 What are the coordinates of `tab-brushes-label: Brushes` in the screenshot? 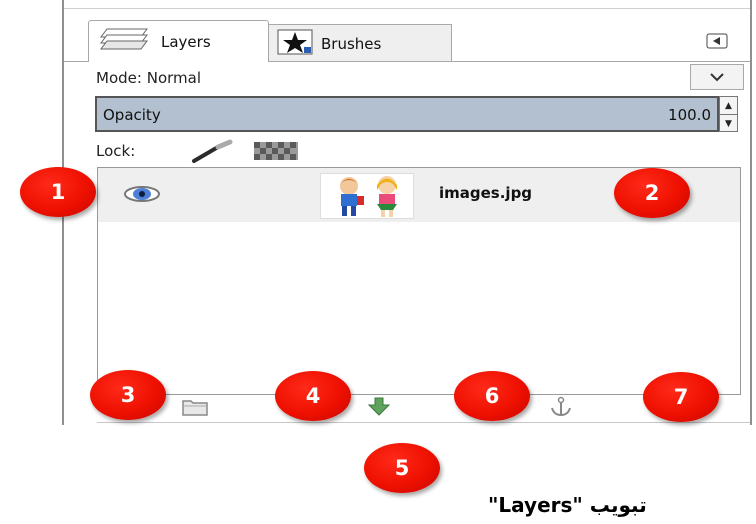 It's located at (351, 43).